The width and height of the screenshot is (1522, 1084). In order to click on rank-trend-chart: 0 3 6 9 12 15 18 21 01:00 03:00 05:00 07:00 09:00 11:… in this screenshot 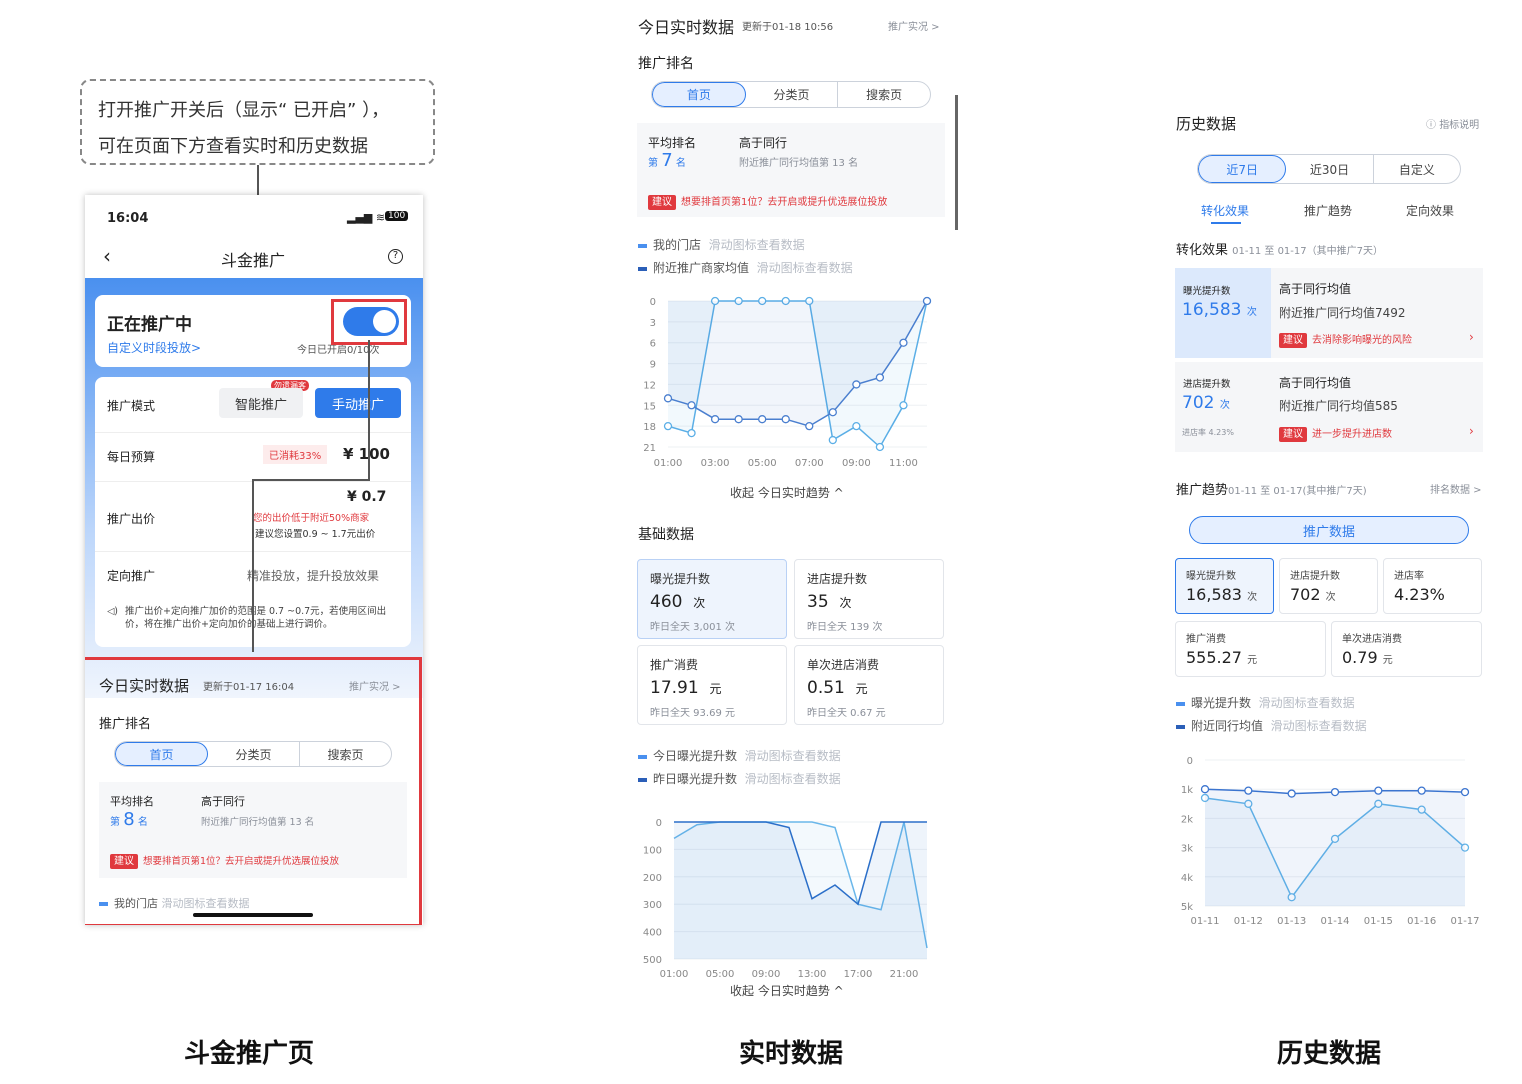, I will do `click(787, 382)`.